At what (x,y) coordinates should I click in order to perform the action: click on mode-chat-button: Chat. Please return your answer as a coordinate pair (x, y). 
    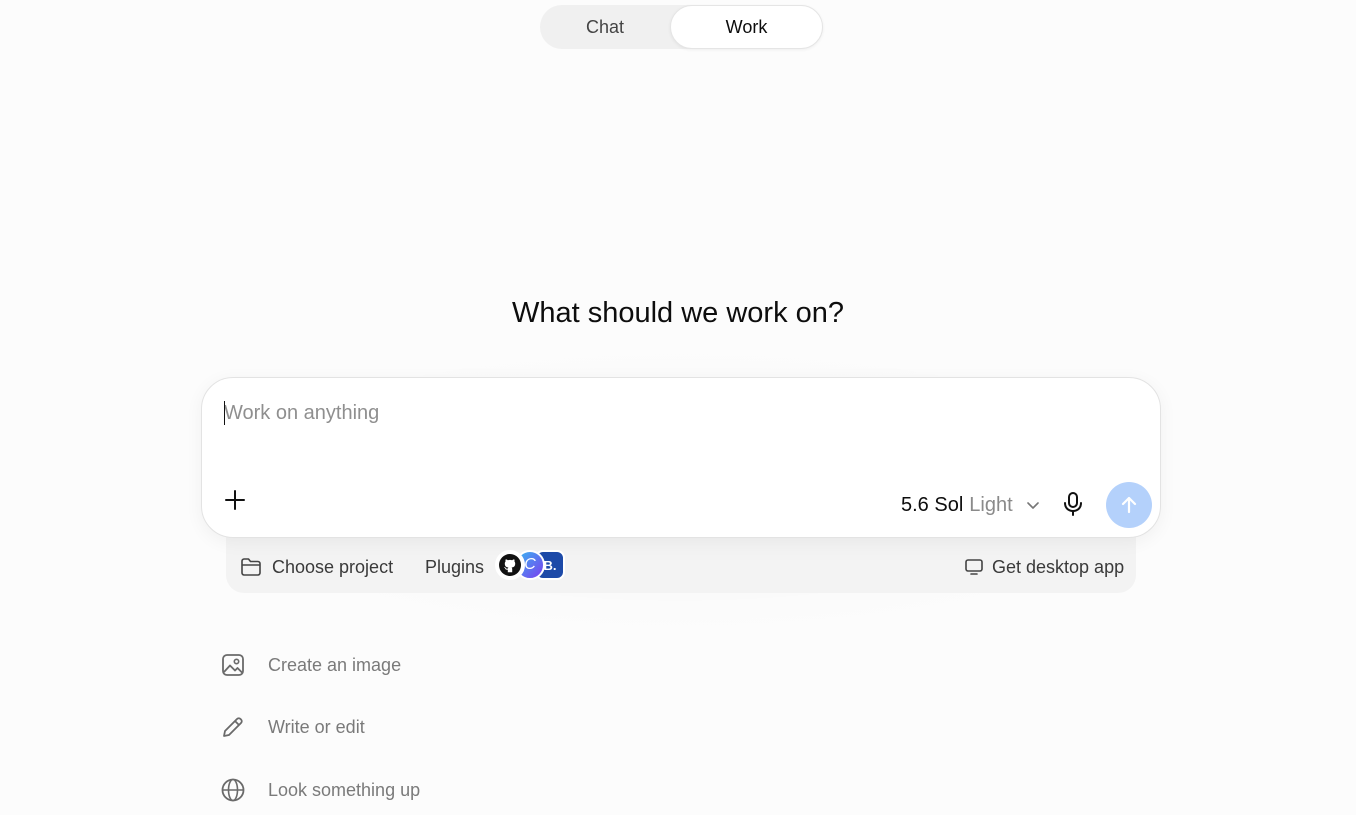
    Looking at the image, I should click on (605, 27).